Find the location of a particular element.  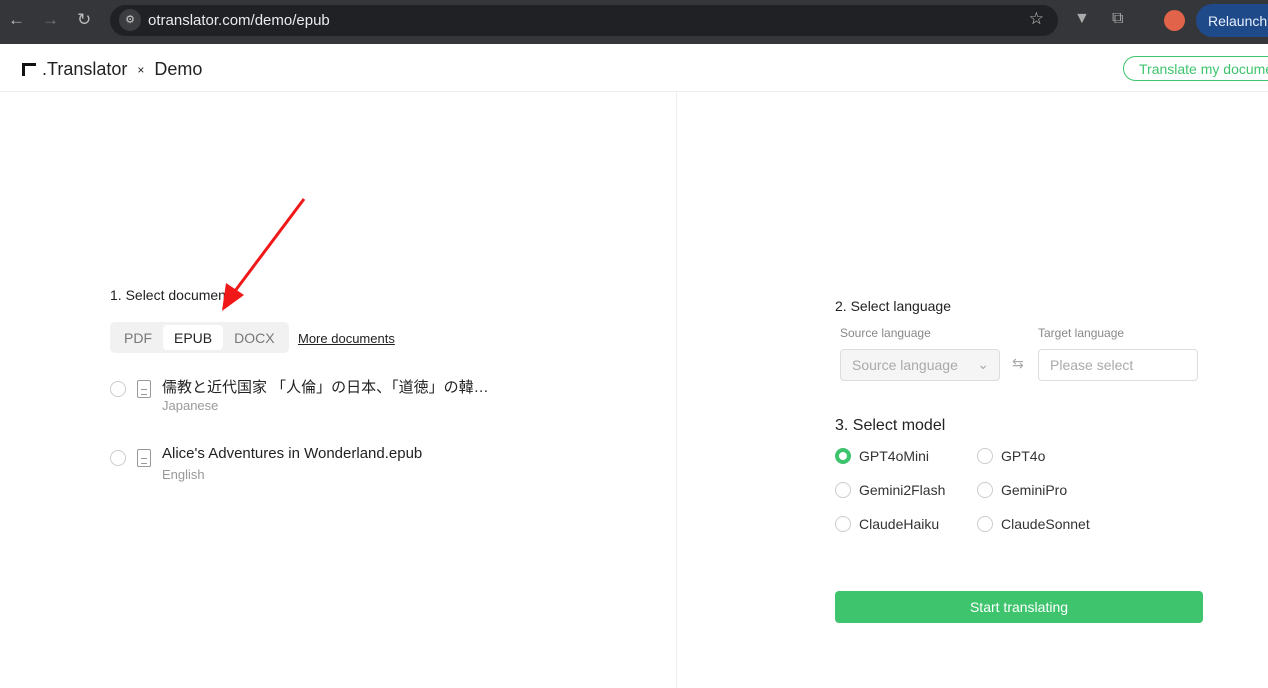

start-translating-button: Start translating is located at coordinates (1019, 607).